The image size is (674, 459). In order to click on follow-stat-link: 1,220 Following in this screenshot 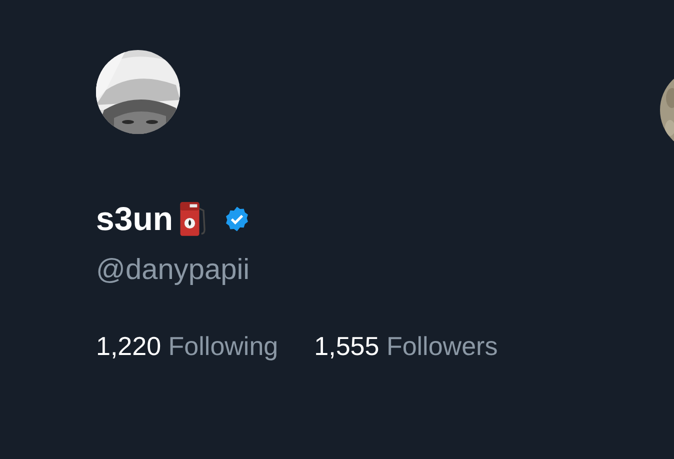, I will do `click(187, 346)`.